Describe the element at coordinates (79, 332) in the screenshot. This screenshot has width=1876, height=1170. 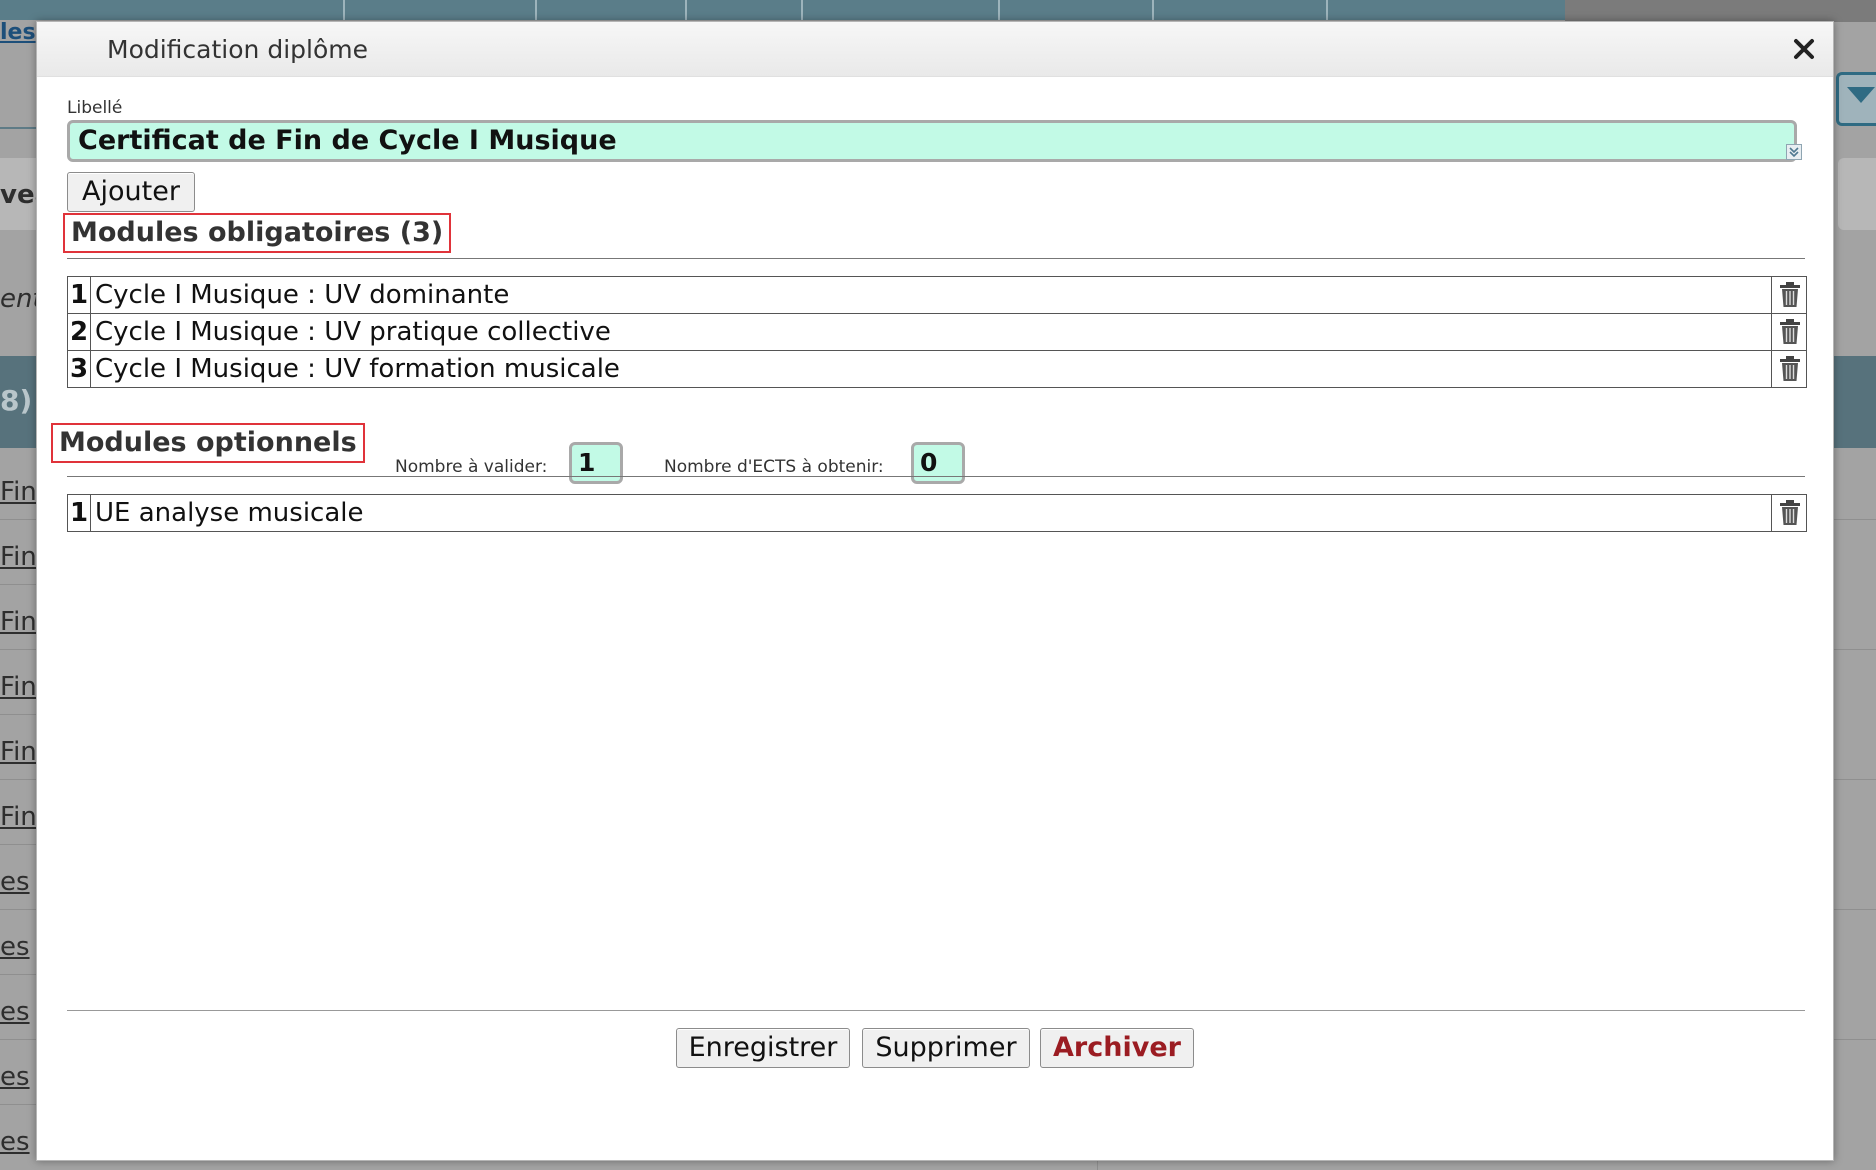
I see `row-number: 2` at that location.